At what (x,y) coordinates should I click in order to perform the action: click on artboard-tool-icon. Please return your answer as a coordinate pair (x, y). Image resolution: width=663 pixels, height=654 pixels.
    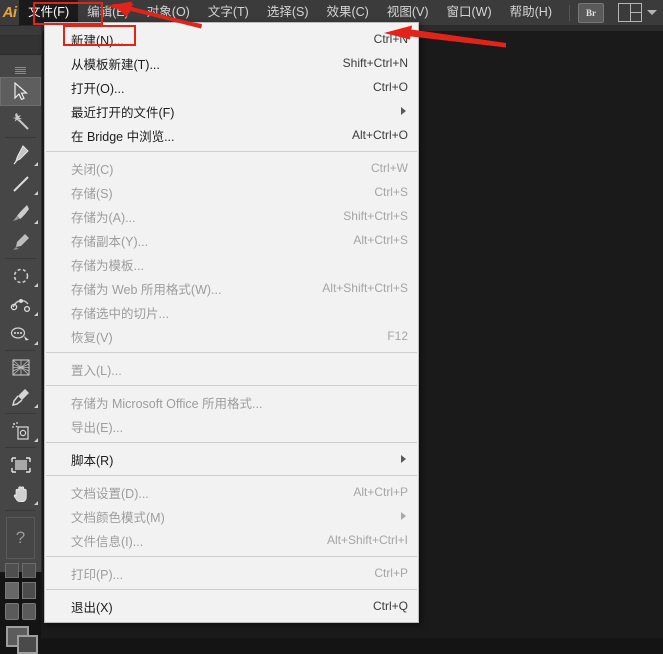
    Looking at the image, I should click on (20, 464).